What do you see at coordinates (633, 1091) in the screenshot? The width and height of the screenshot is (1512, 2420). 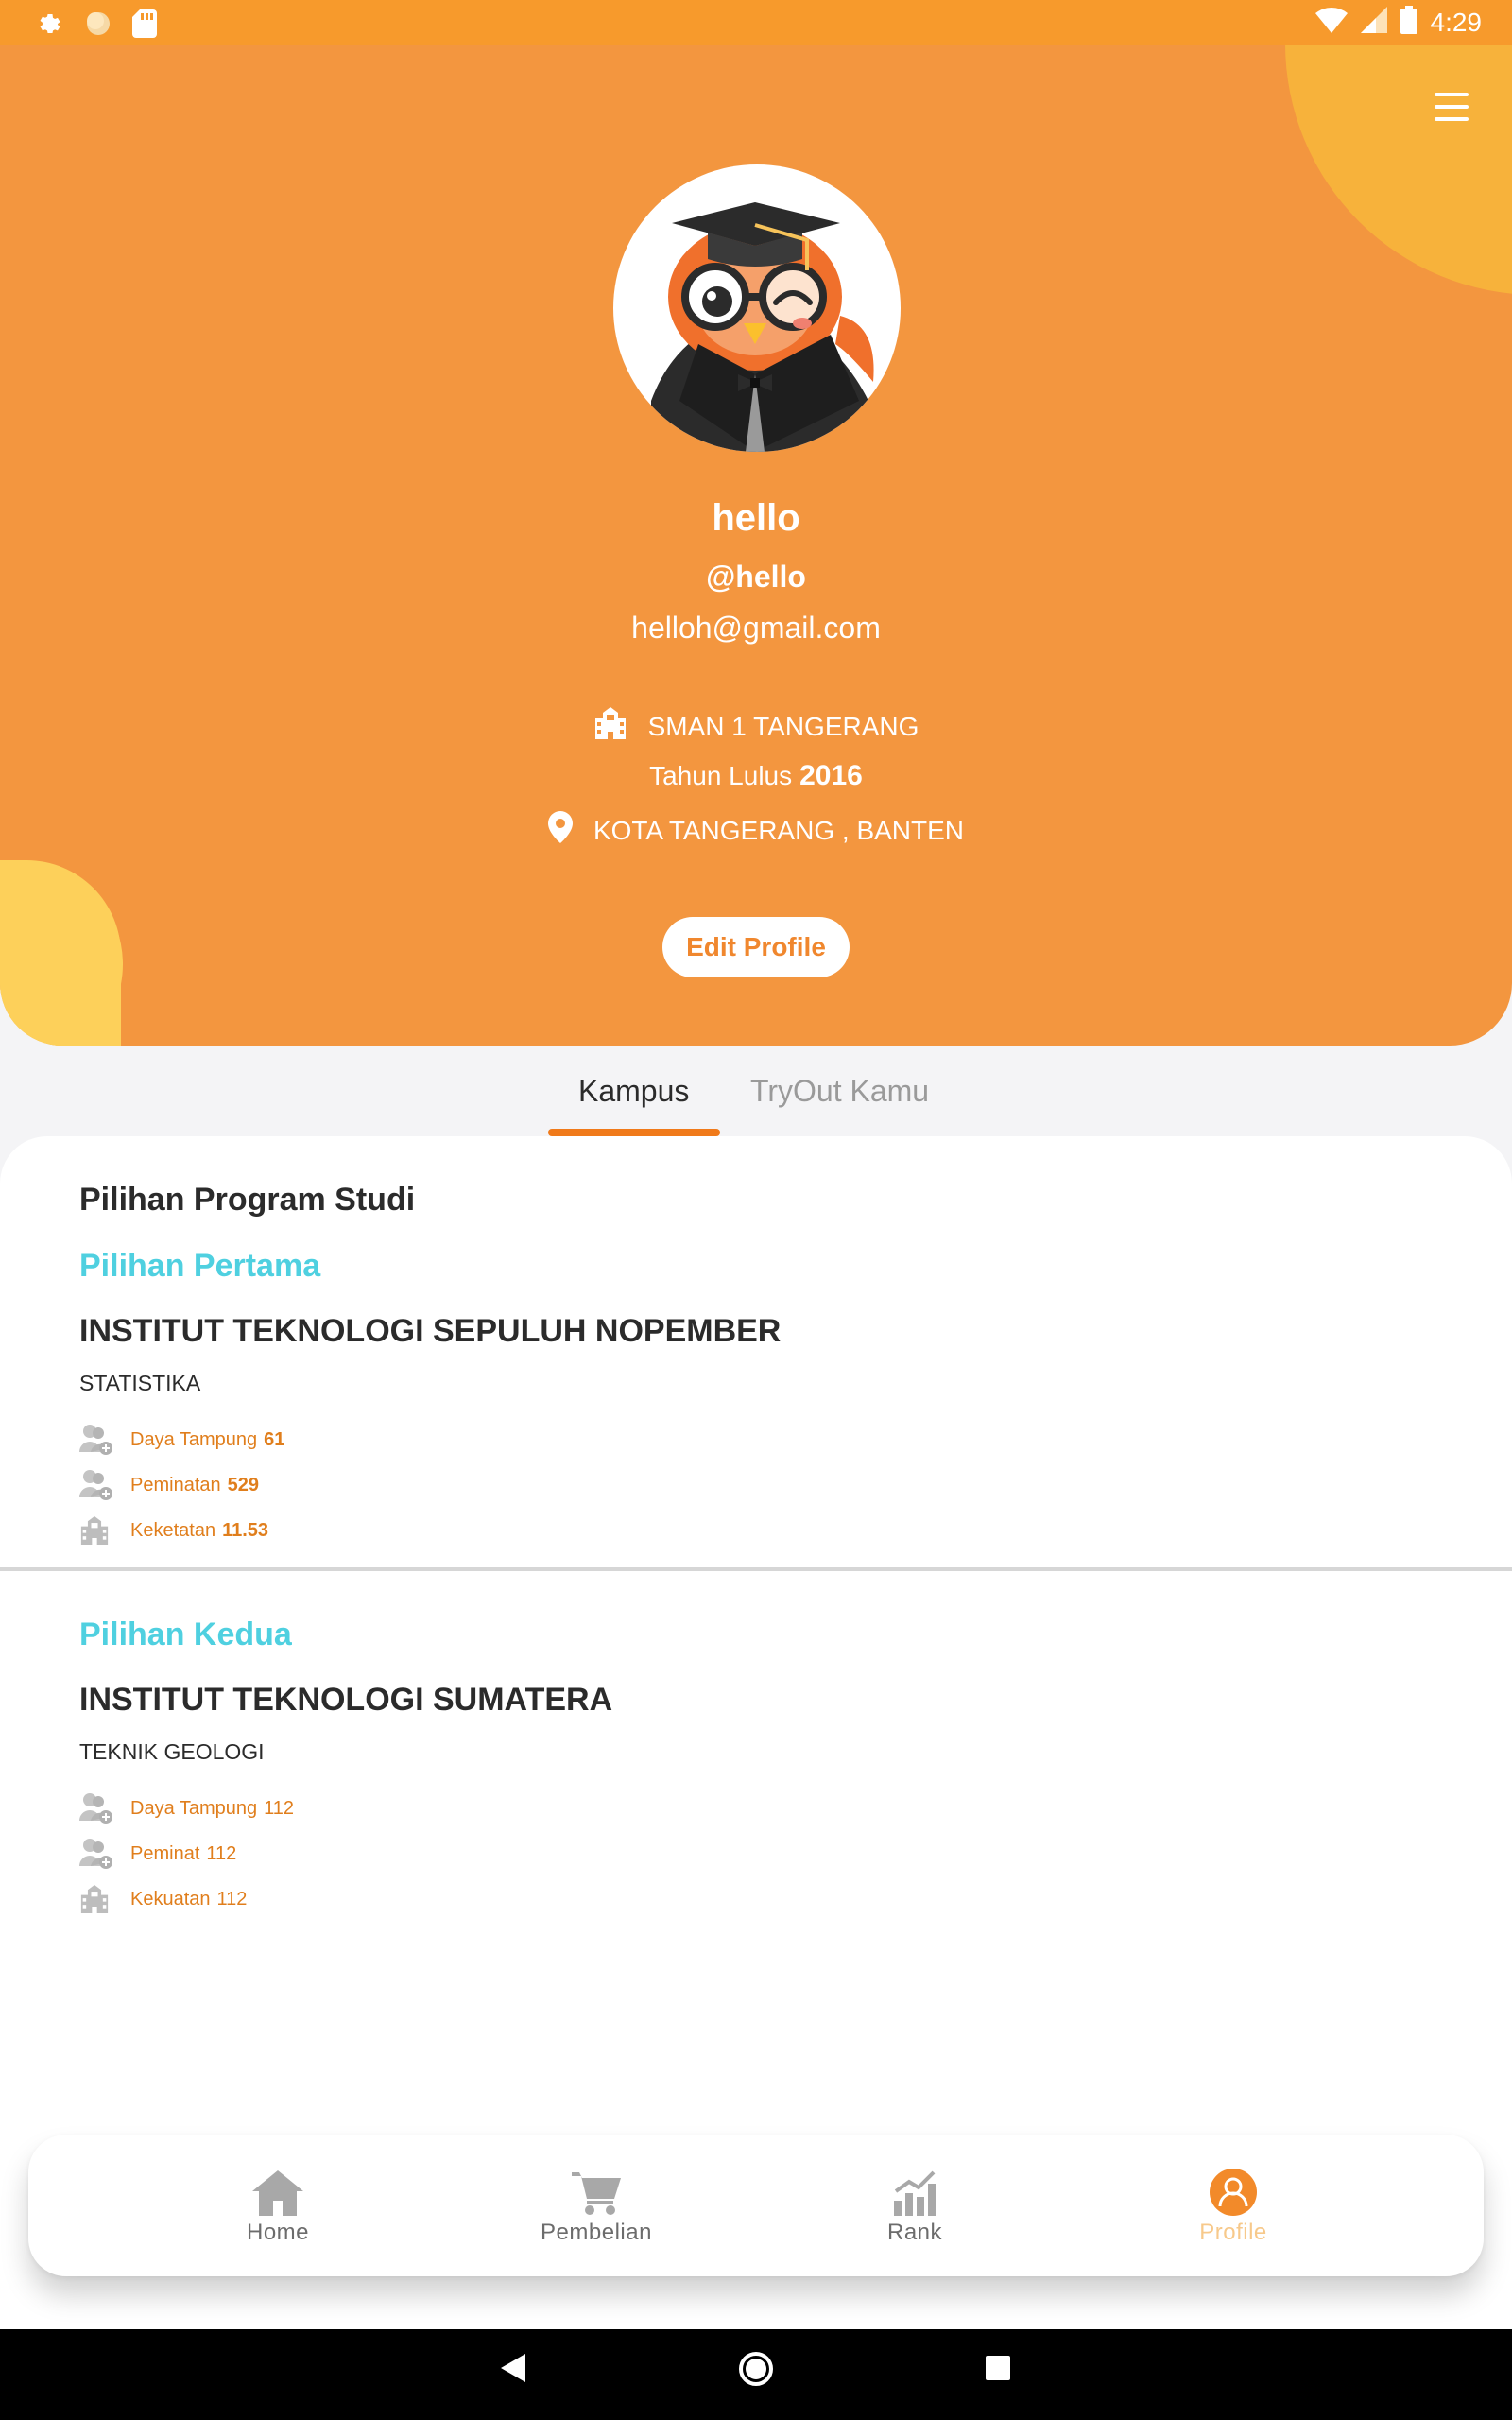 I see `tab-kampus: Kampus` at bounding box center [633, 1091].